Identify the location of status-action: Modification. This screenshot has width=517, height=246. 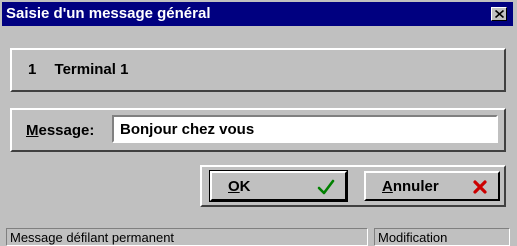
(442, 237).